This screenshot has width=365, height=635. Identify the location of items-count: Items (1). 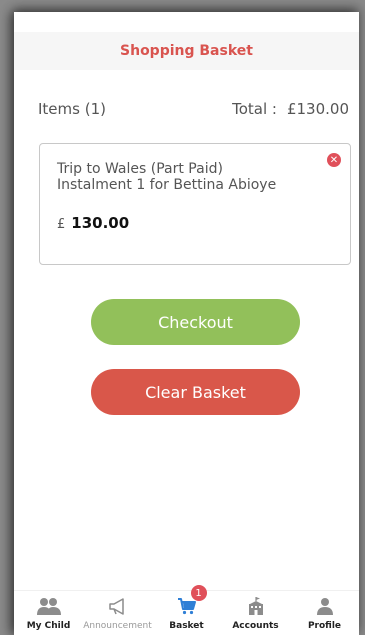
(72, 109).